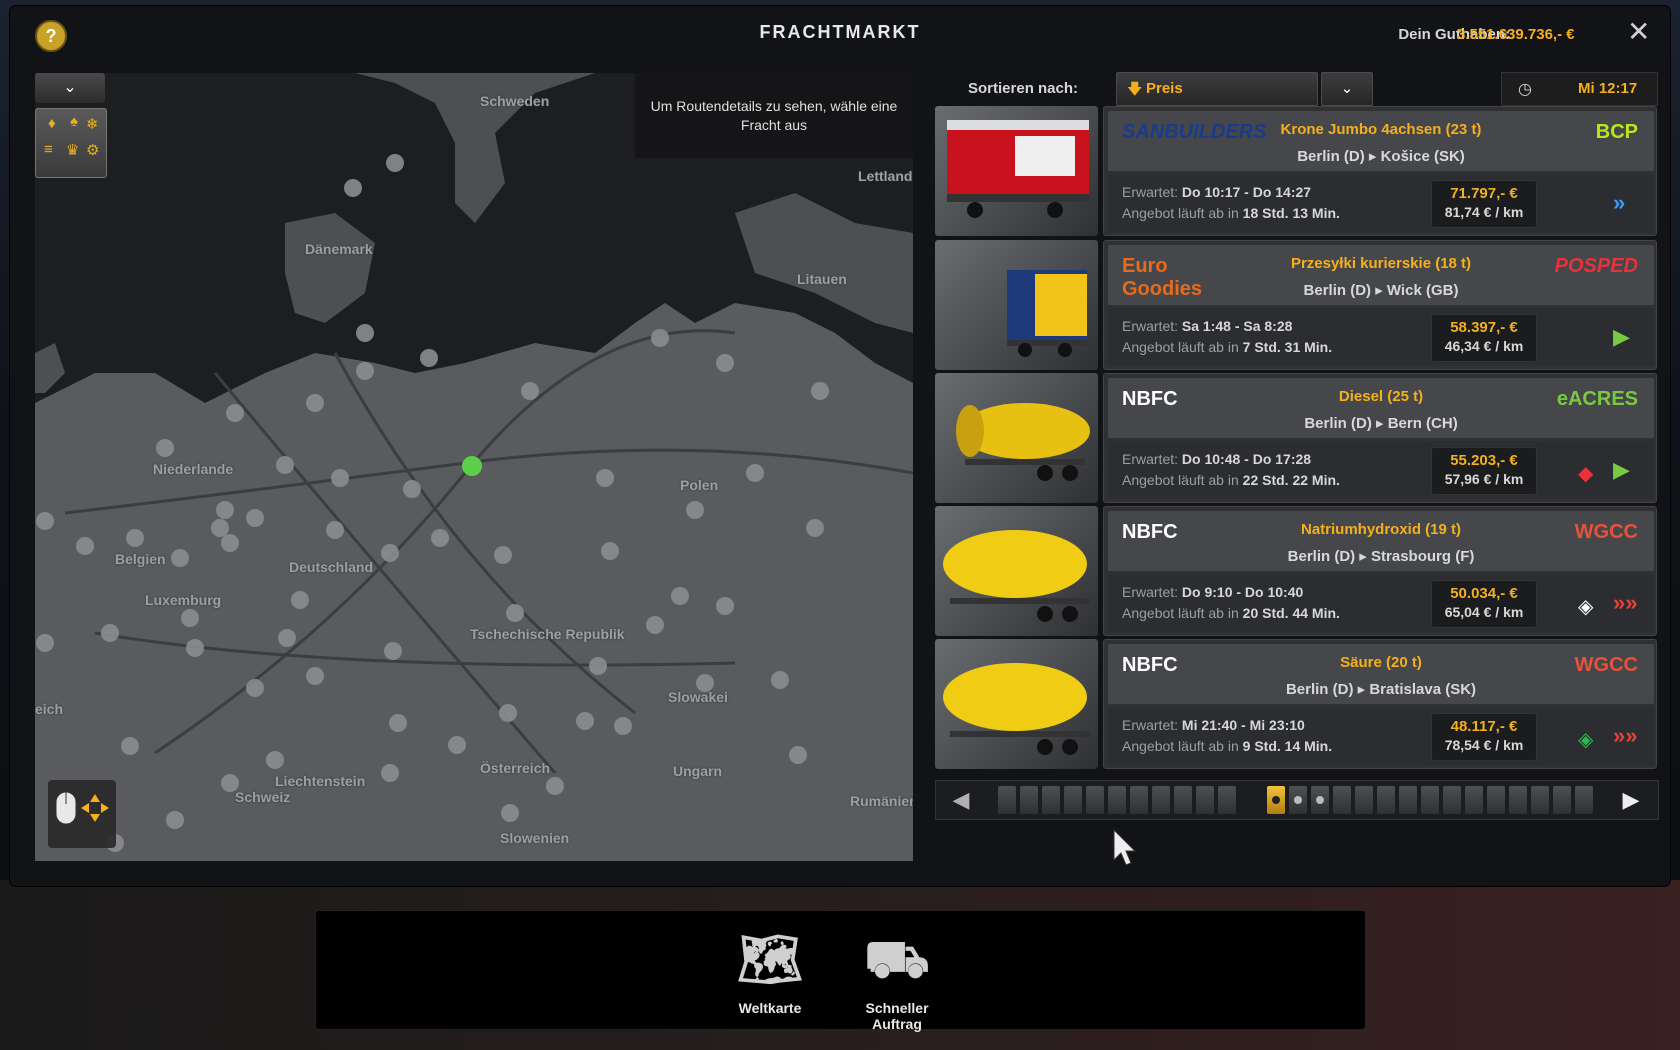 This screenshot has height=1050, width=1680. I want to click on offer-expiry: Angebot läuft ab in 18 Std. 13 Min., so click(1231, 213).